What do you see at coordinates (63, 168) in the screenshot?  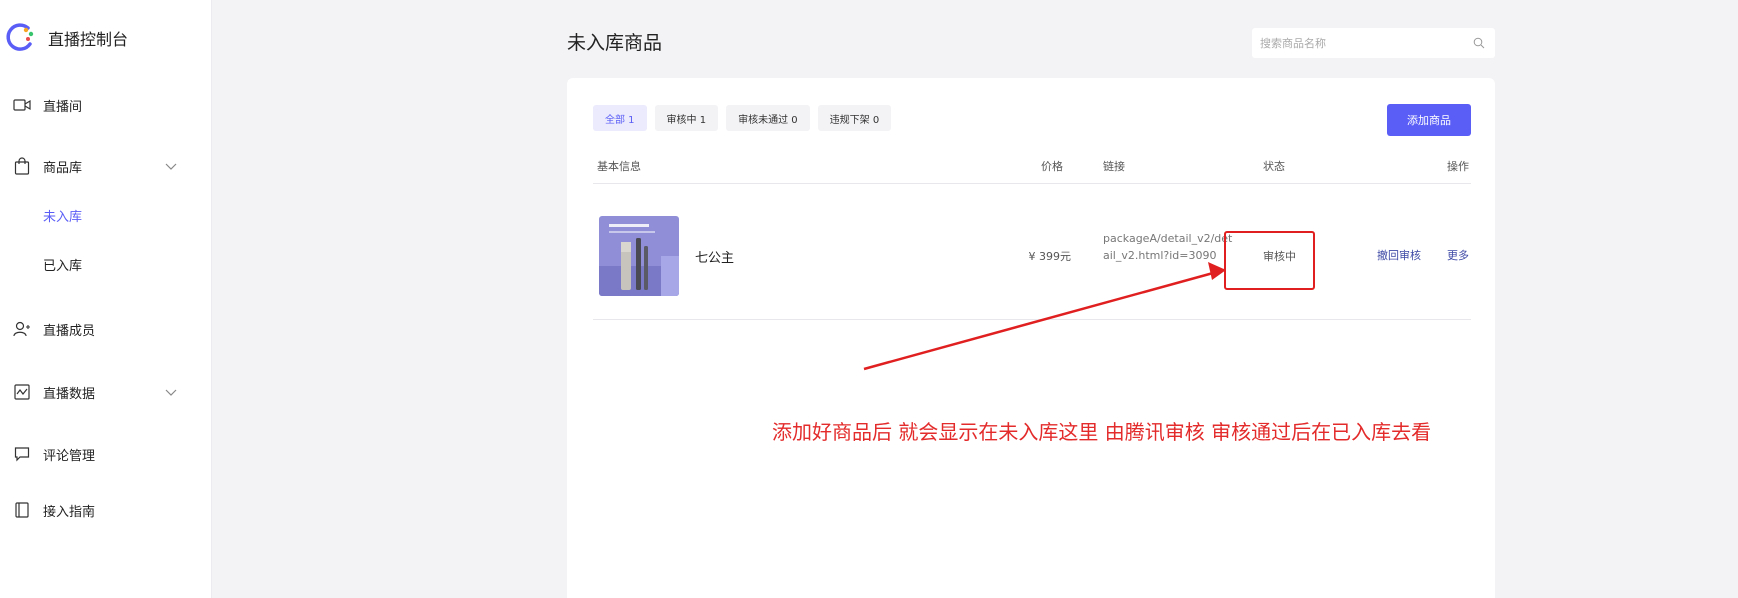 I see `sidebar-item-label: 商品库` at bounding box center [63, 168].